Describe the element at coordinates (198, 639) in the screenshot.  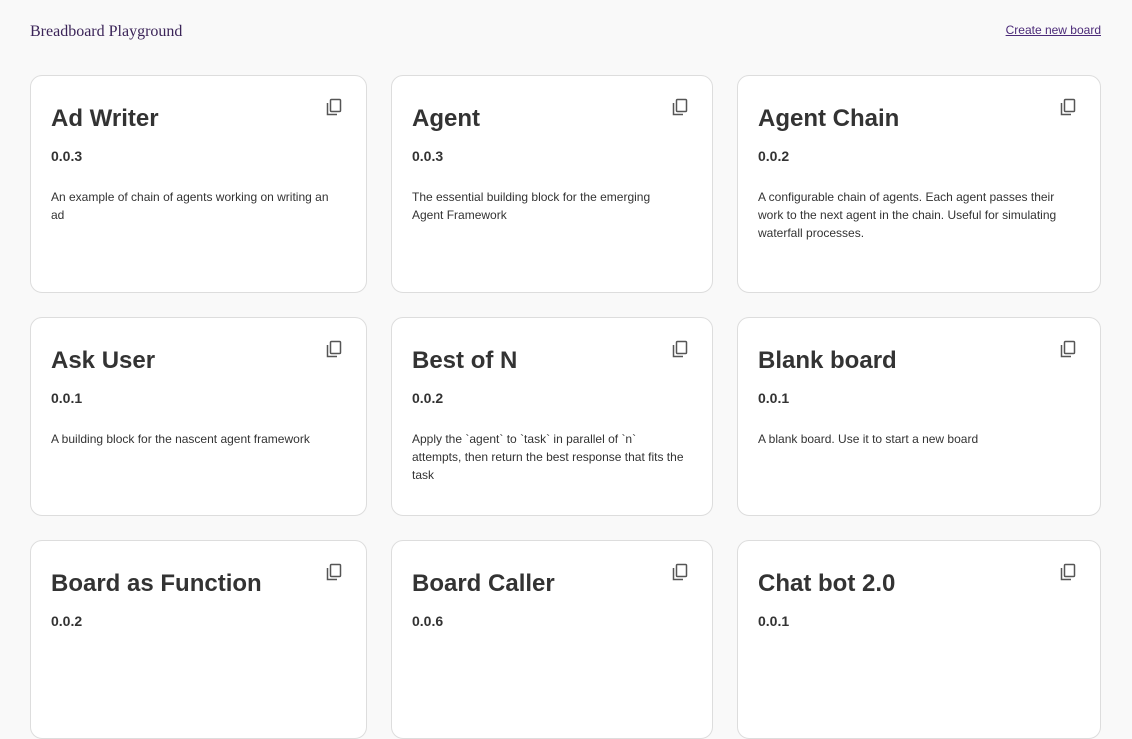
I see `board-card: Board as Function 0.0.2` at that location.